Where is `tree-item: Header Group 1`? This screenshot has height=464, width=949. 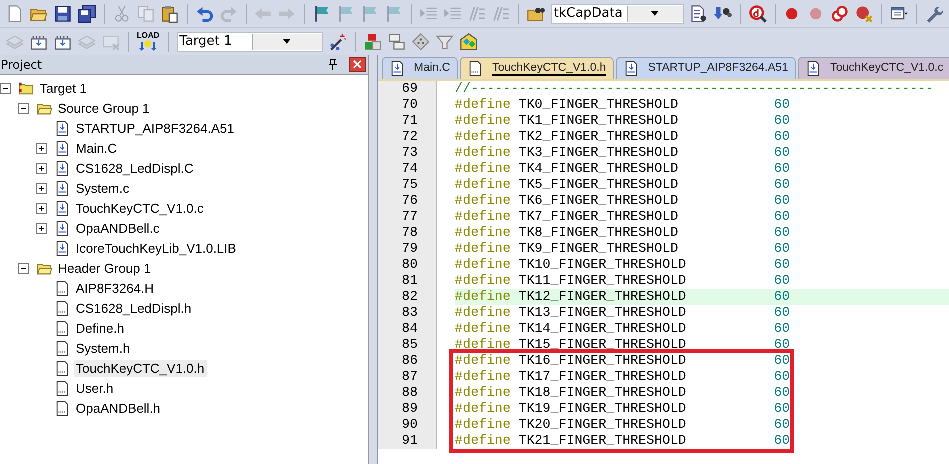 tree-item: Header Group 1 is located at coordinates (105, 268).